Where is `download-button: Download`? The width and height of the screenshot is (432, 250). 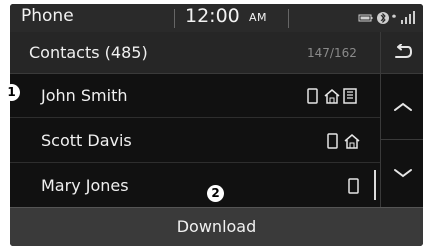
download-button: Download is located at coordinates (216, 226).